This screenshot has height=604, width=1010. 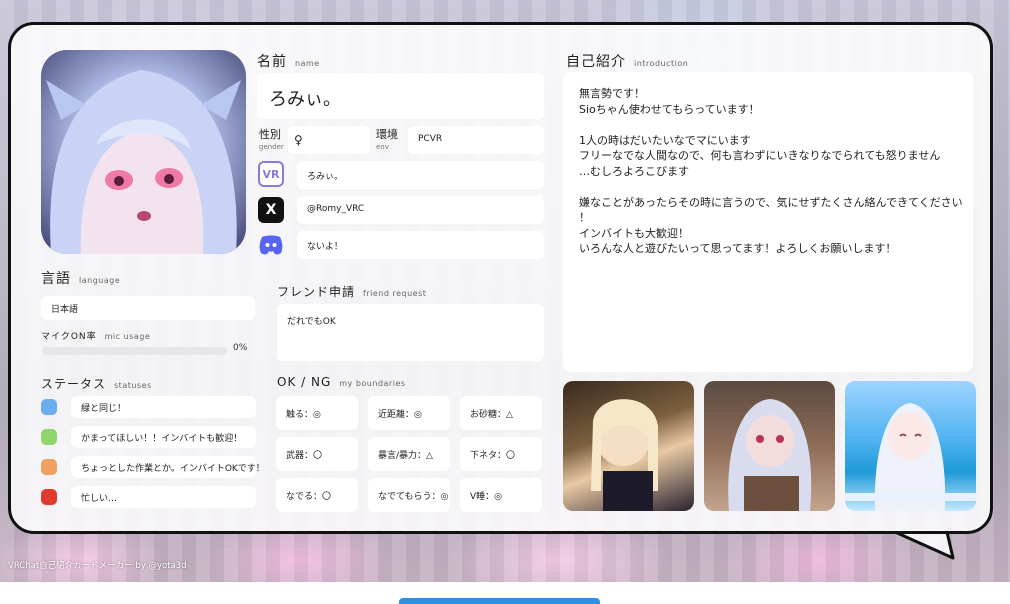 What do you see at coordinates (410, 332) in the screenshot?
I see `friend-request-field: だれでもOK` at bounding box center [410, 332].